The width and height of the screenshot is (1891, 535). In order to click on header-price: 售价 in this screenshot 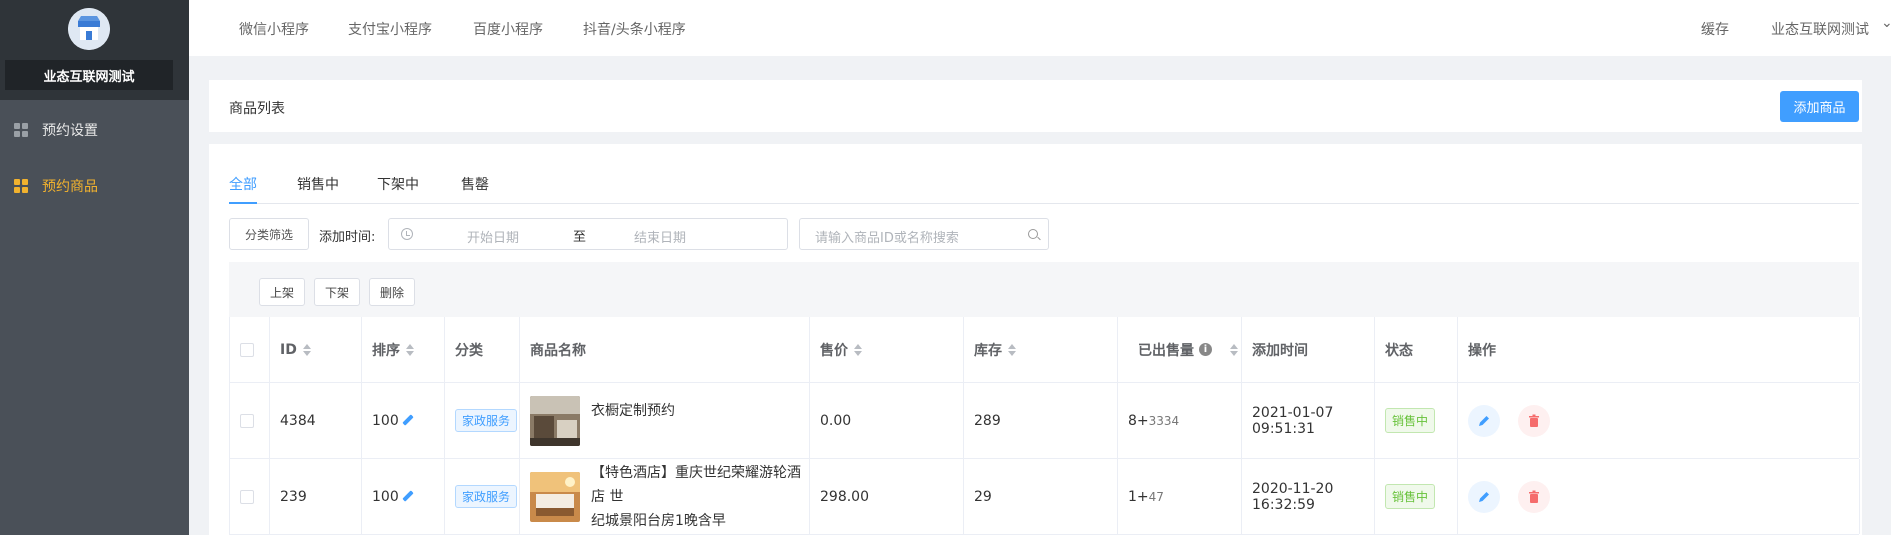, I will do `click(887, 349)`.